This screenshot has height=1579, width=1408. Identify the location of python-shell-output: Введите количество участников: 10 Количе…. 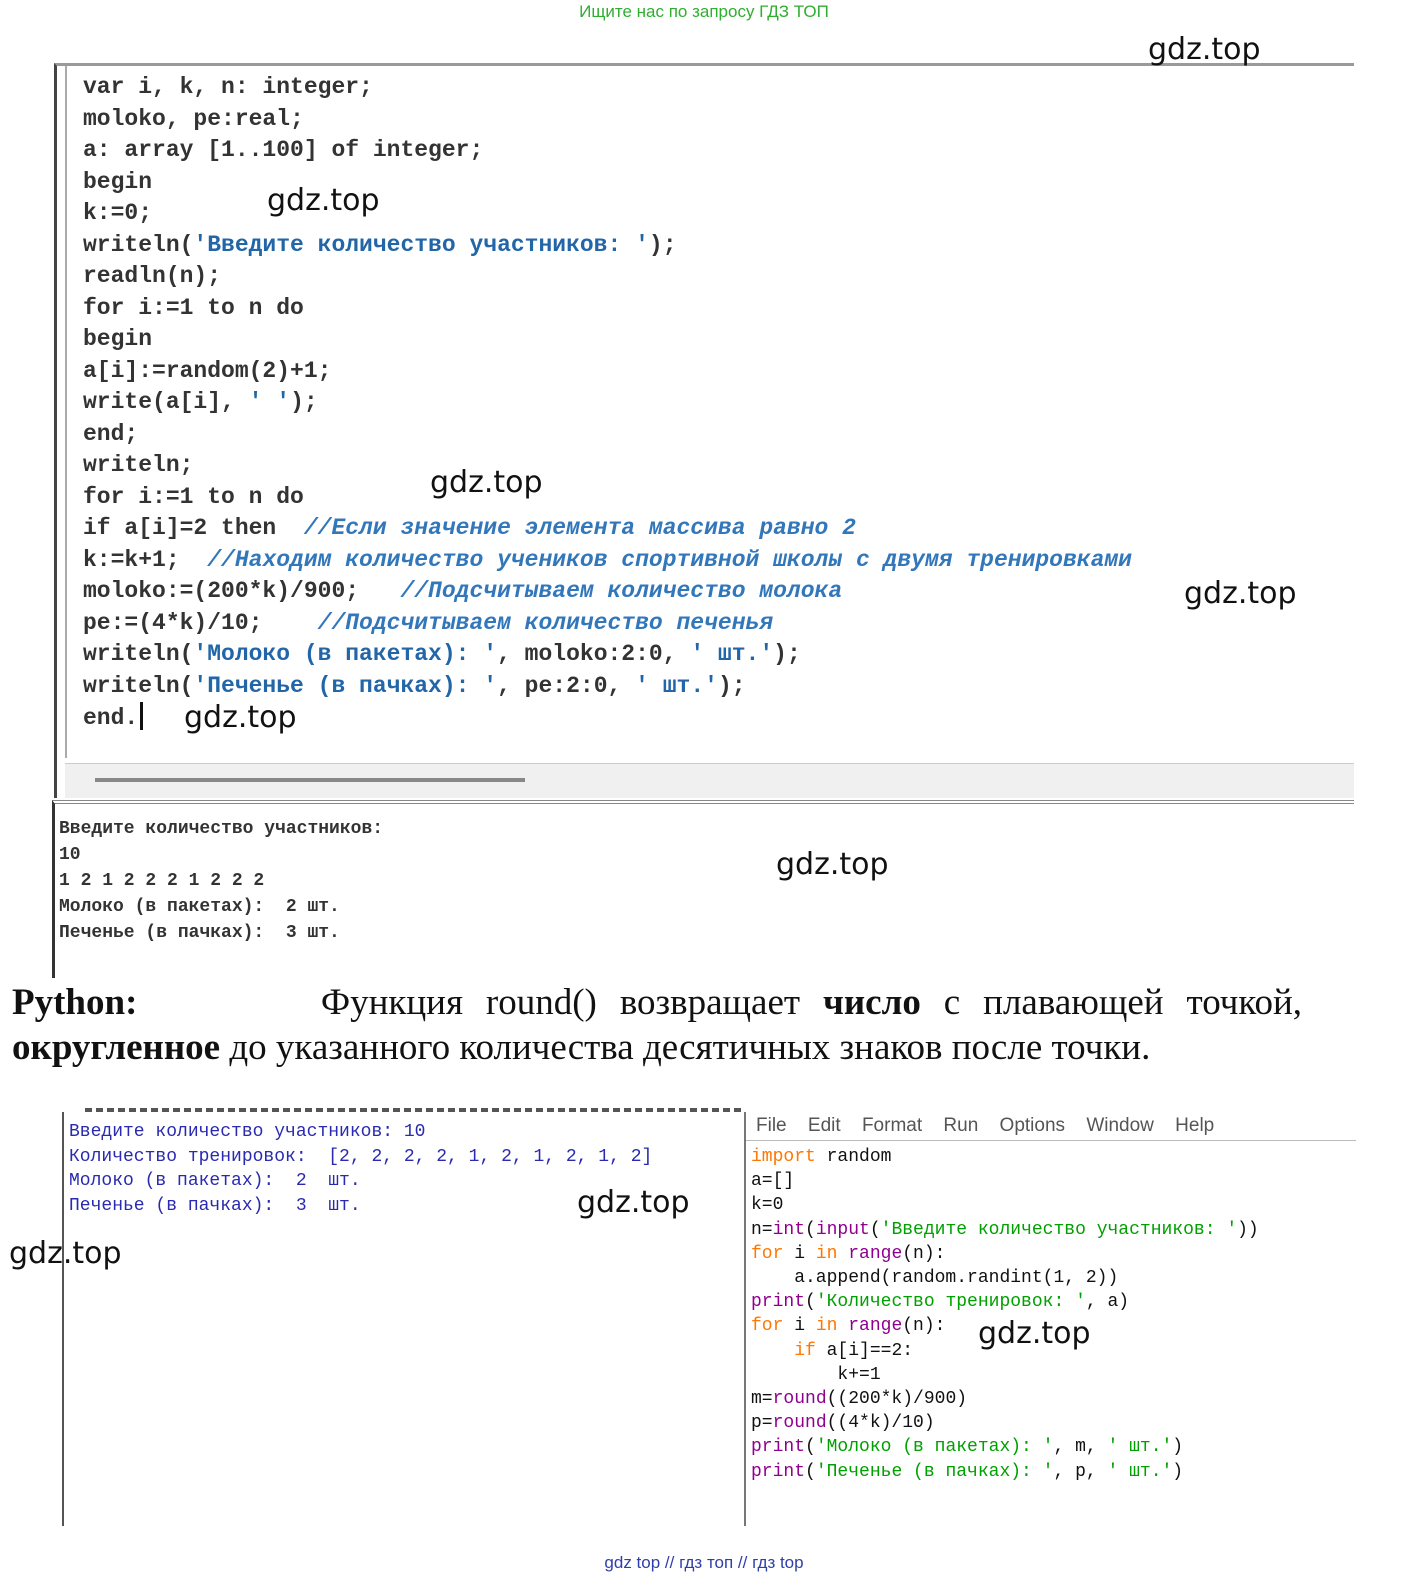
(398, 1319).